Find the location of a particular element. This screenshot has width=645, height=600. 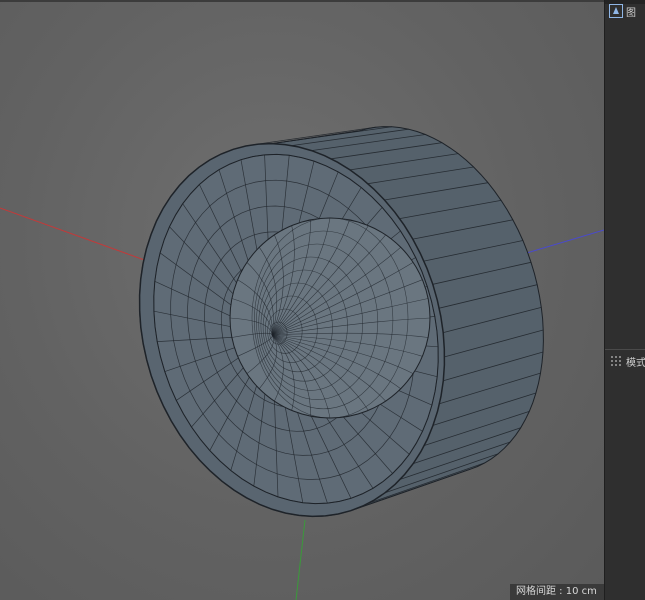

object-manager-tab-label: 图 is located at coordinates (631, 13).